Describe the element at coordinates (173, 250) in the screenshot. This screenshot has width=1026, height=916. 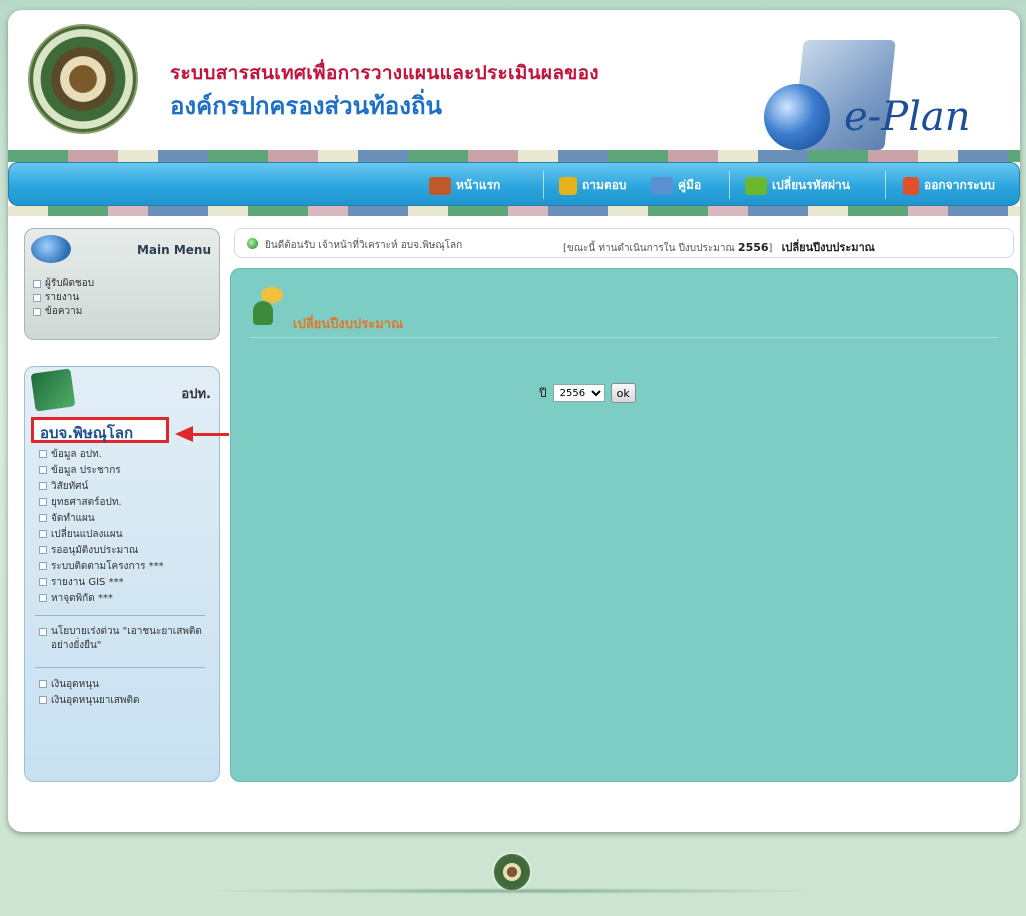
I see `main-menu-title: Main Menu` at that location.